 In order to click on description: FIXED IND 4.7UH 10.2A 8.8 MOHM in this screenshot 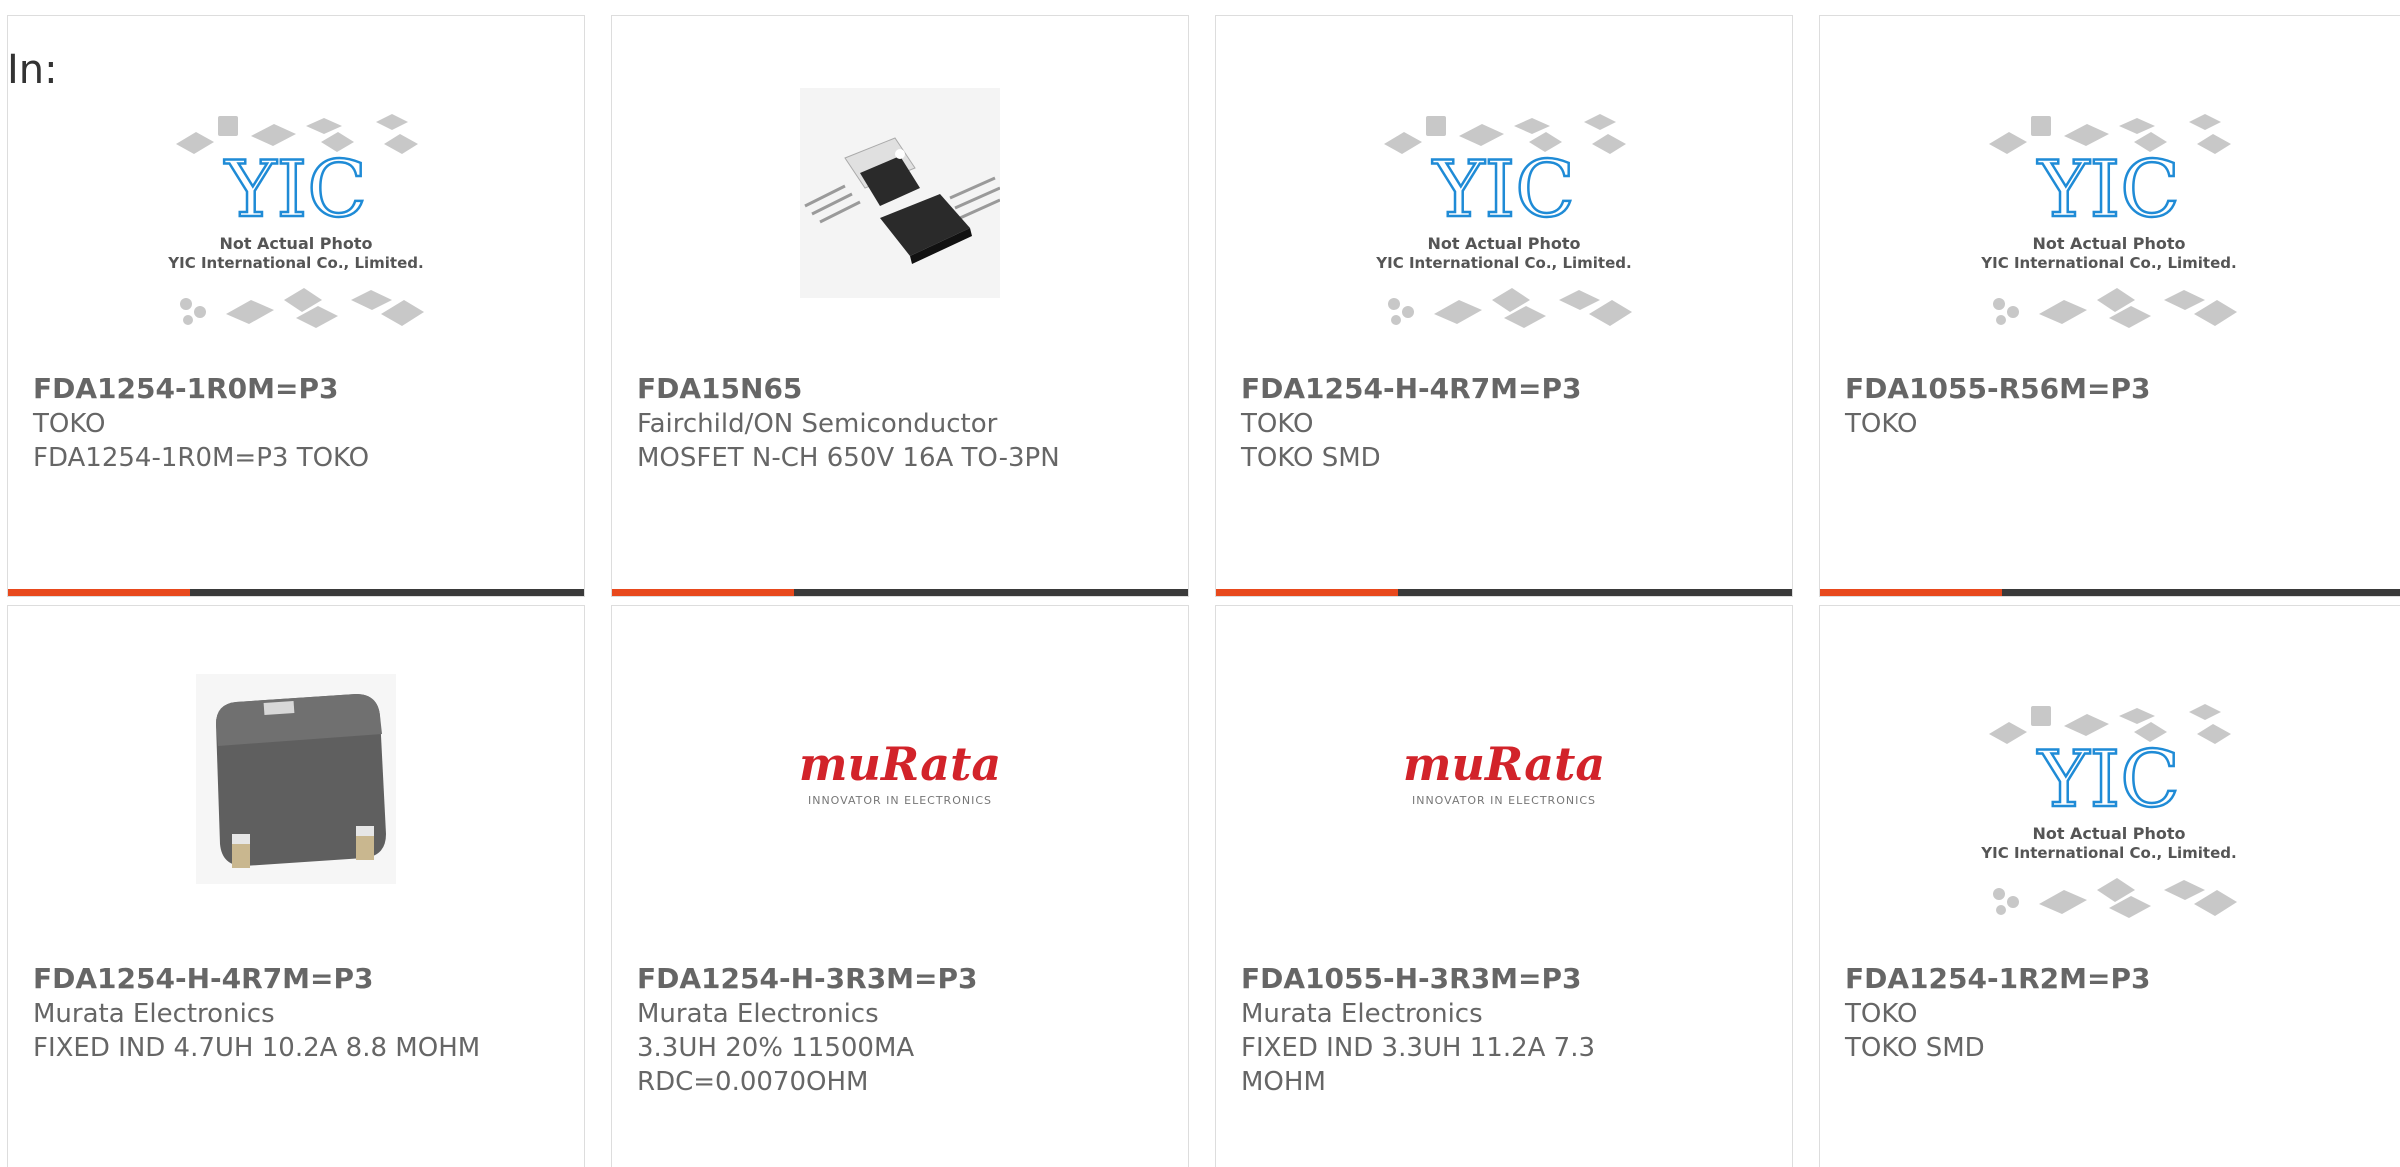, I will do `click(257, 1048)`.